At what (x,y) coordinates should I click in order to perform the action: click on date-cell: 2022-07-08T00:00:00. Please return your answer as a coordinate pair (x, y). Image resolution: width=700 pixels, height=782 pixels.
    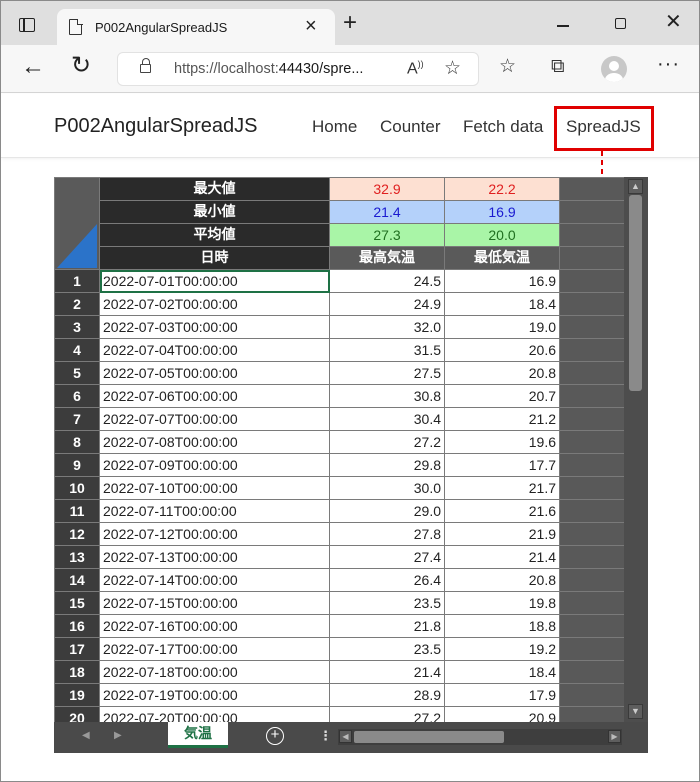
    Looking at the image, I should click on (214, 442).